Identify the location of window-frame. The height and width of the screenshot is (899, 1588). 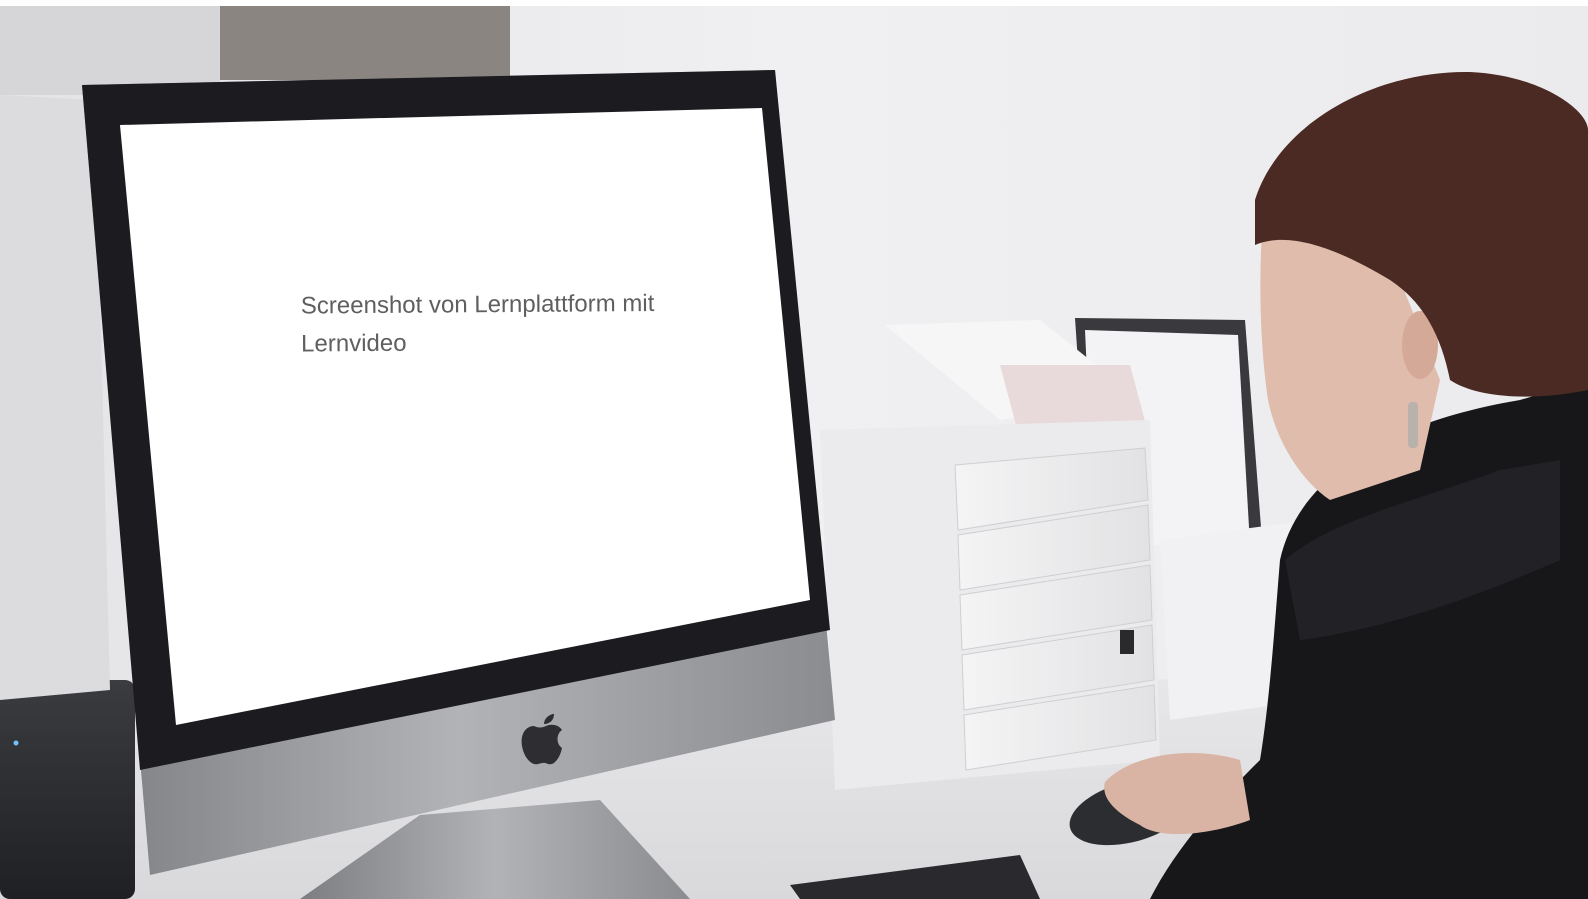
(110, 47).